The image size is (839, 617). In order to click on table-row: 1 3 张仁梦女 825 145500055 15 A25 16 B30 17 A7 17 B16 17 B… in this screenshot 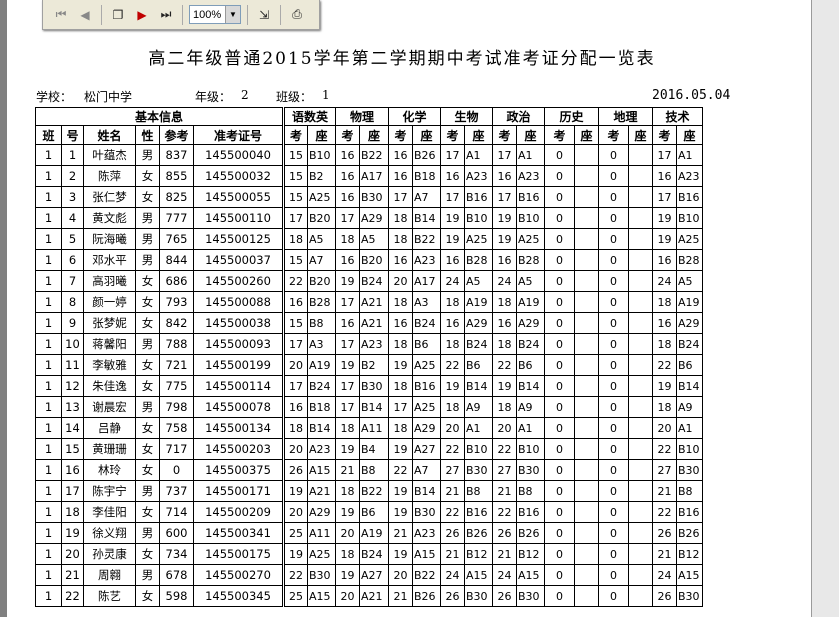, I will do `click(369, 197)`.